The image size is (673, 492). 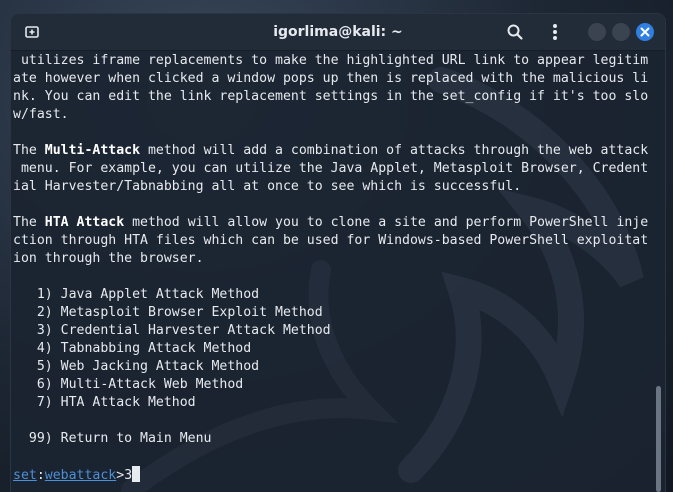 I want to click on text-cursor, so click(x=136, y=474).